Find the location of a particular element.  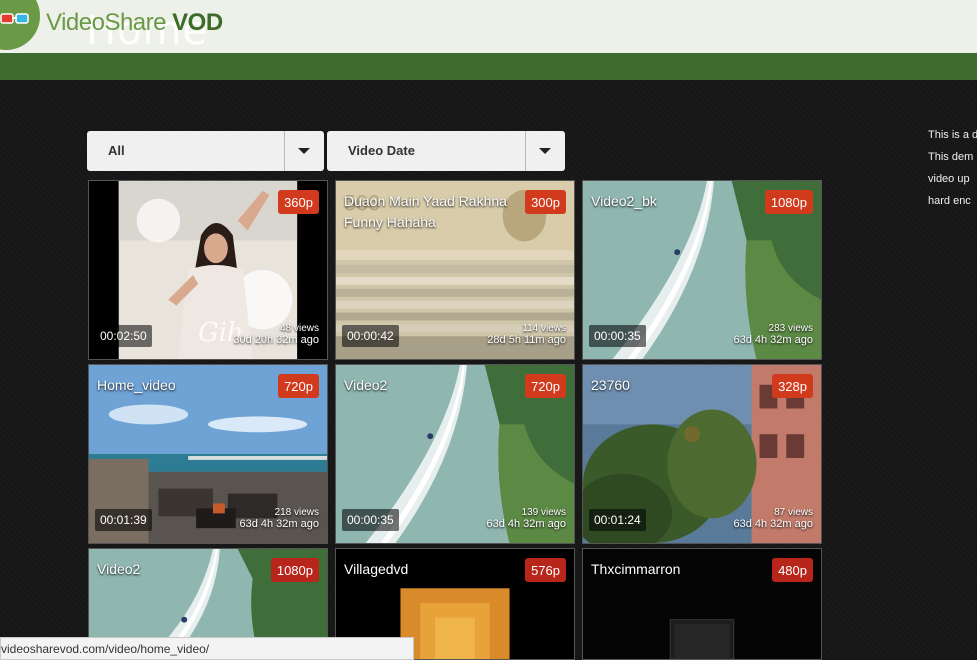

video-title: Villagedvd is located at coordinates (376, 569).